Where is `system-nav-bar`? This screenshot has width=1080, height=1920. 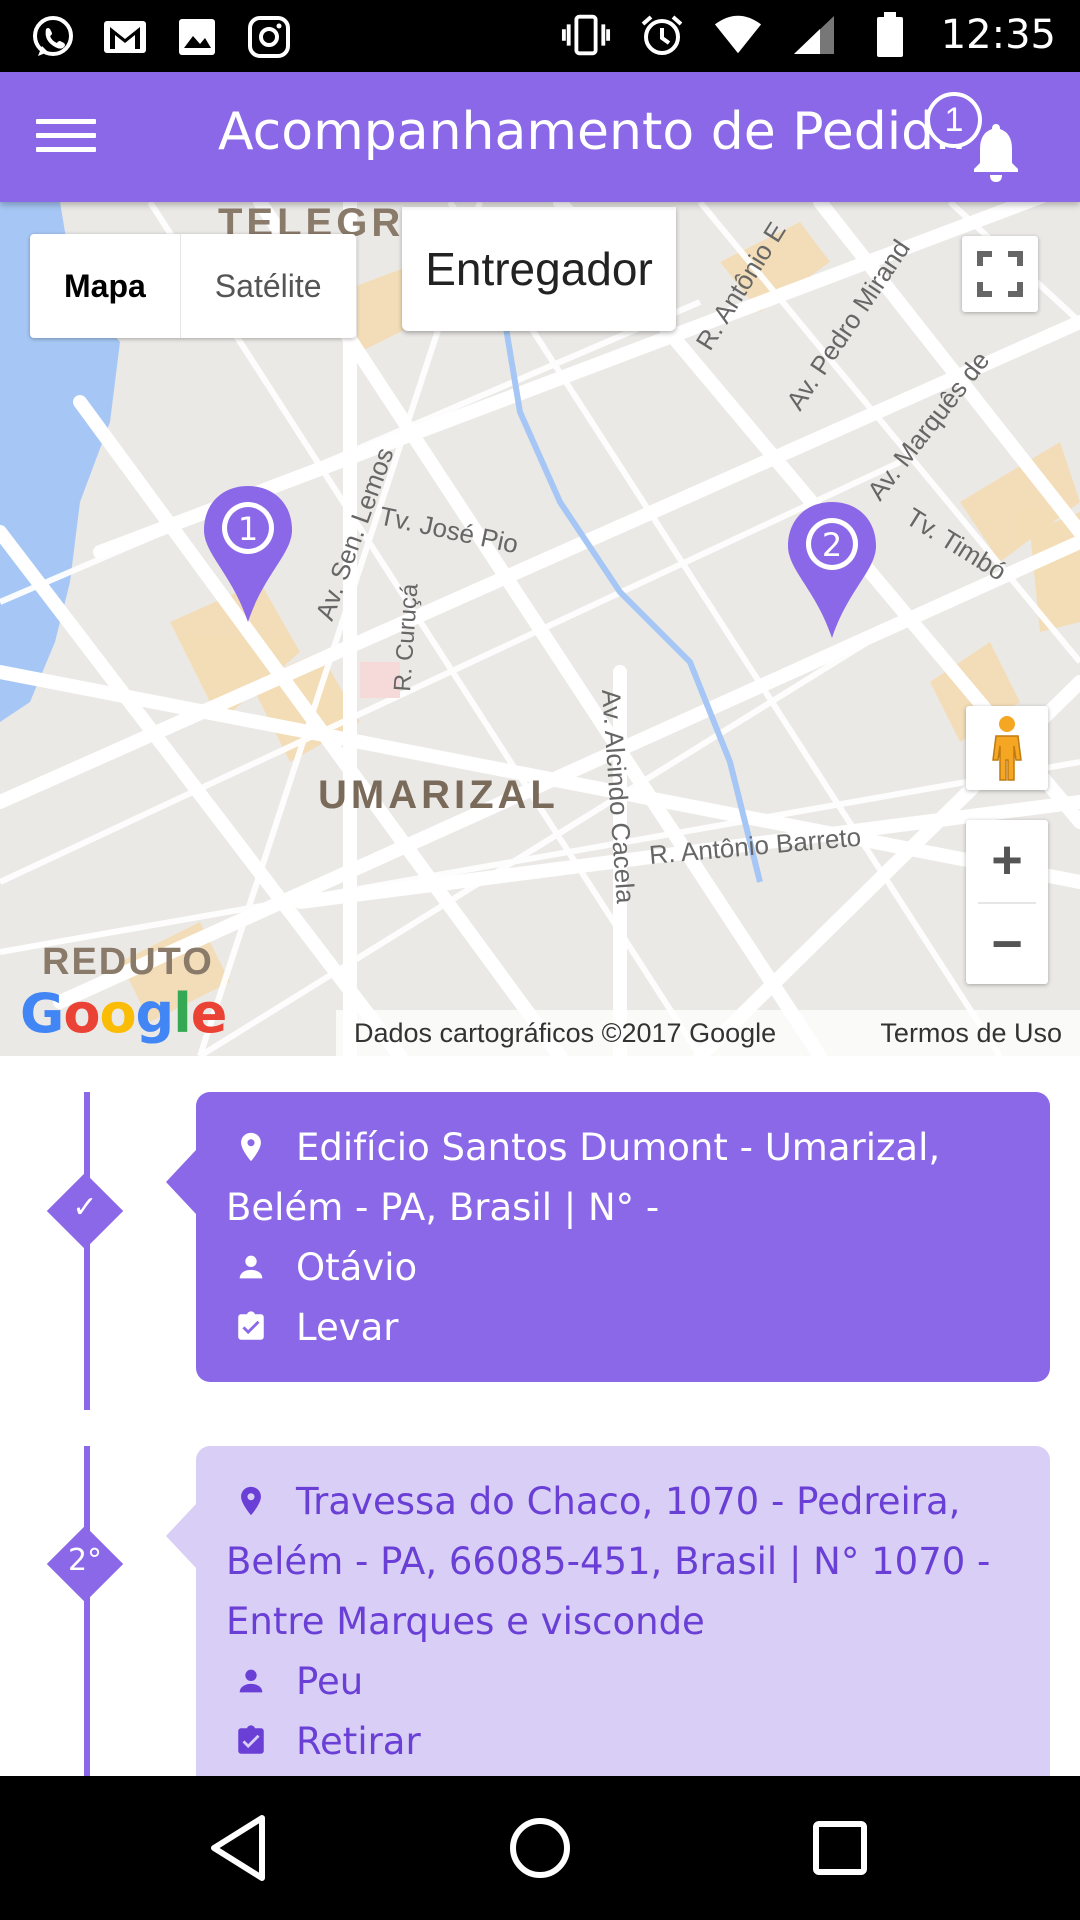
system-nav-bar is located at coordinates (540, 1848).